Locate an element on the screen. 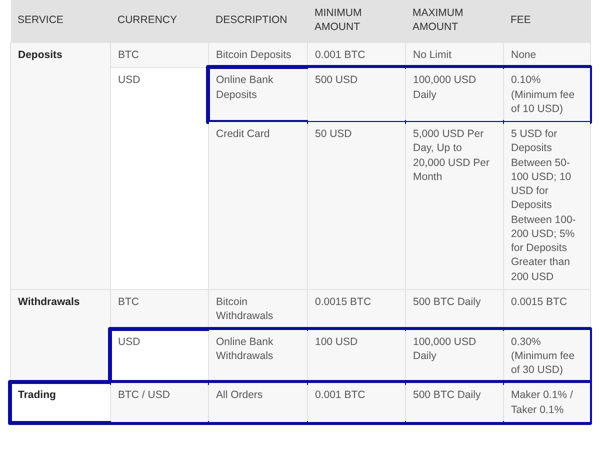 The width and height of the screenshot is (600, 449). table-cell: Maker 0.1% / Taker 0.1% is located at coordinates (542, 402).